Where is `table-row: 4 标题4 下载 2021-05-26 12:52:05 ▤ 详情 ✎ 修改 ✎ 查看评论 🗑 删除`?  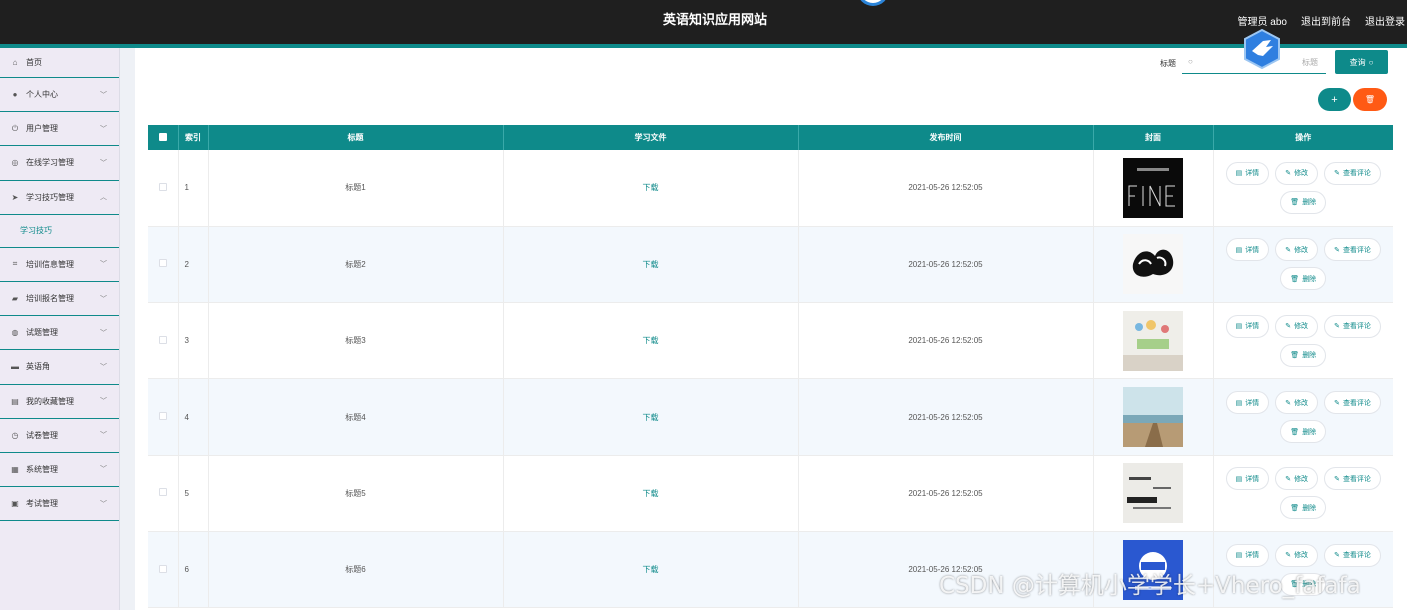
table-row: 4 标题4 下载 2021-05-26 12:52:05 ▤ 详情 ✎ 修改 ✎ 查看评论 🗑 删除 is located at coordinates (770, 417).